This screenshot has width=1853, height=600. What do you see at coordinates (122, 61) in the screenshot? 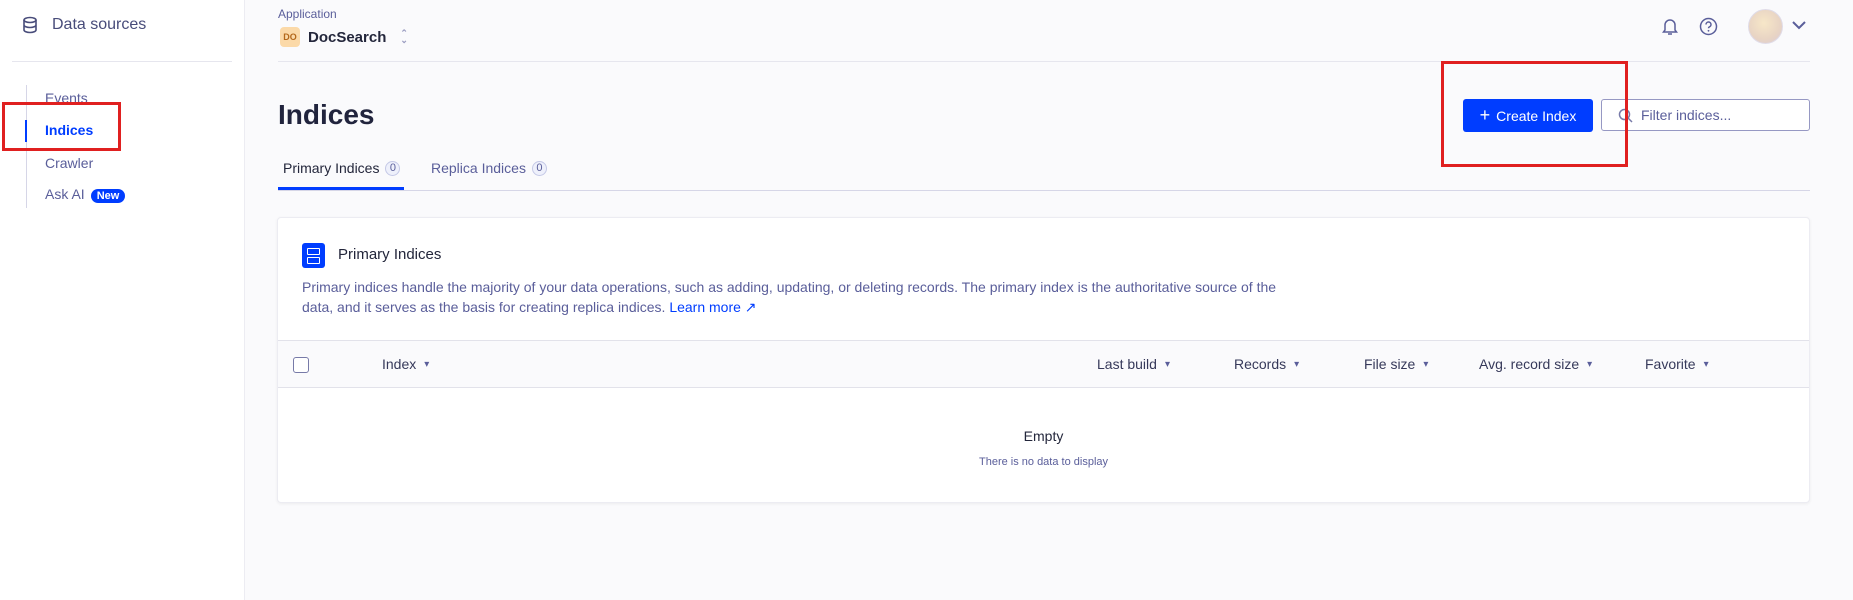
I see `divider` at bounding box center [122, 61].